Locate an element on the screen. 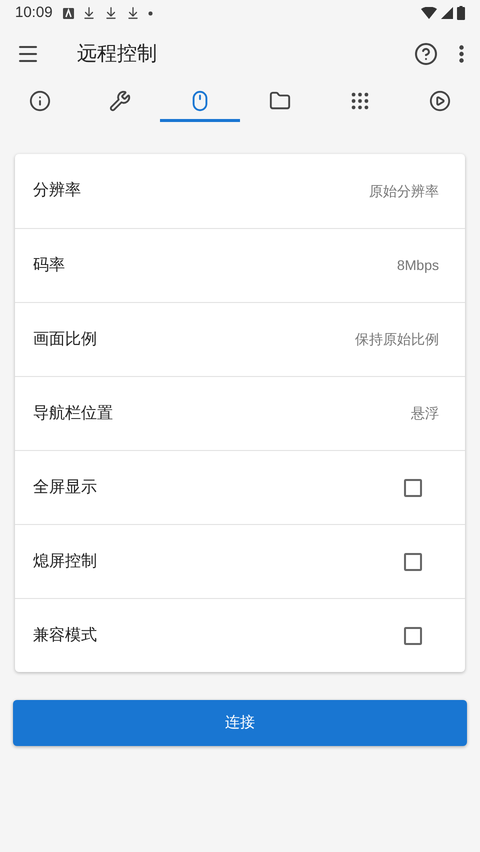 The width and height of the screenshot is (480, 852). setting-label: 码率 is located at coordinates (49, 266).